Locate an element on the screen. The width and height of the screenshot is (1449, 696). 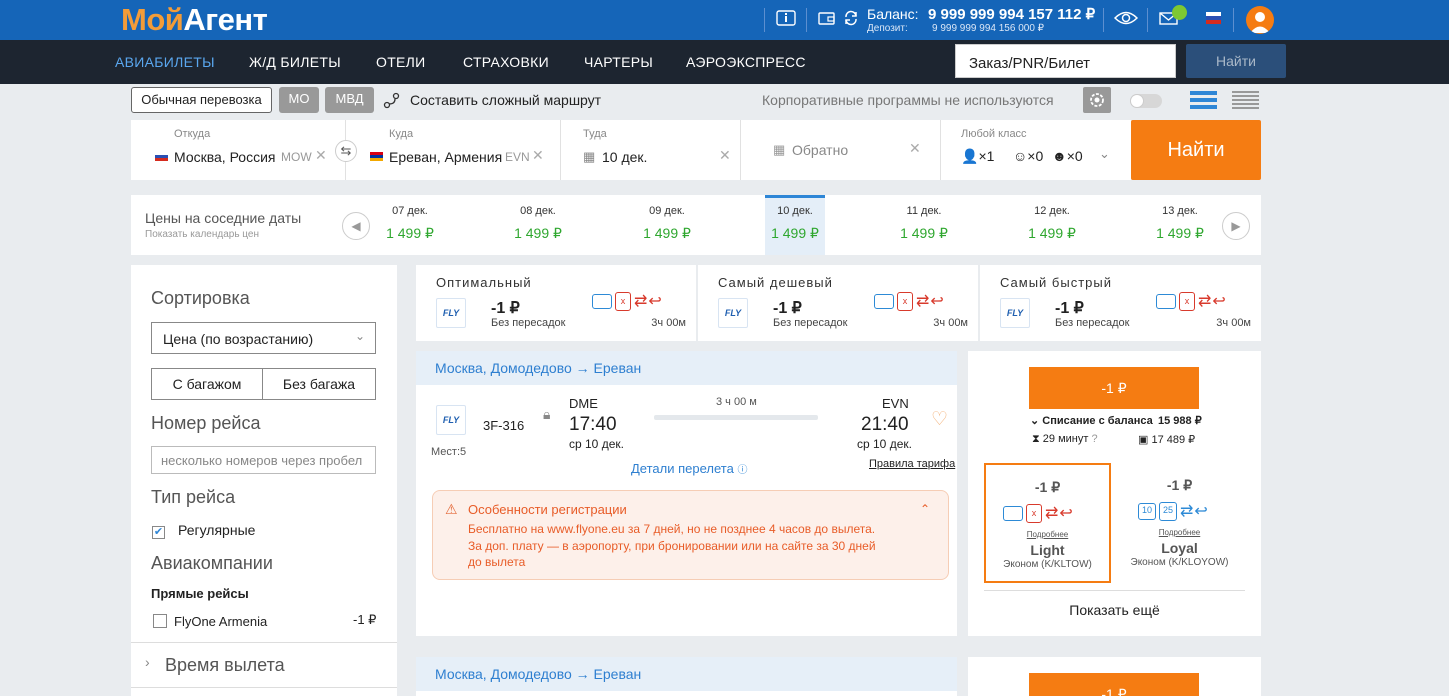
date-cell: 07 дек. 1 499 ₽ is located at coordinates (410, 225).